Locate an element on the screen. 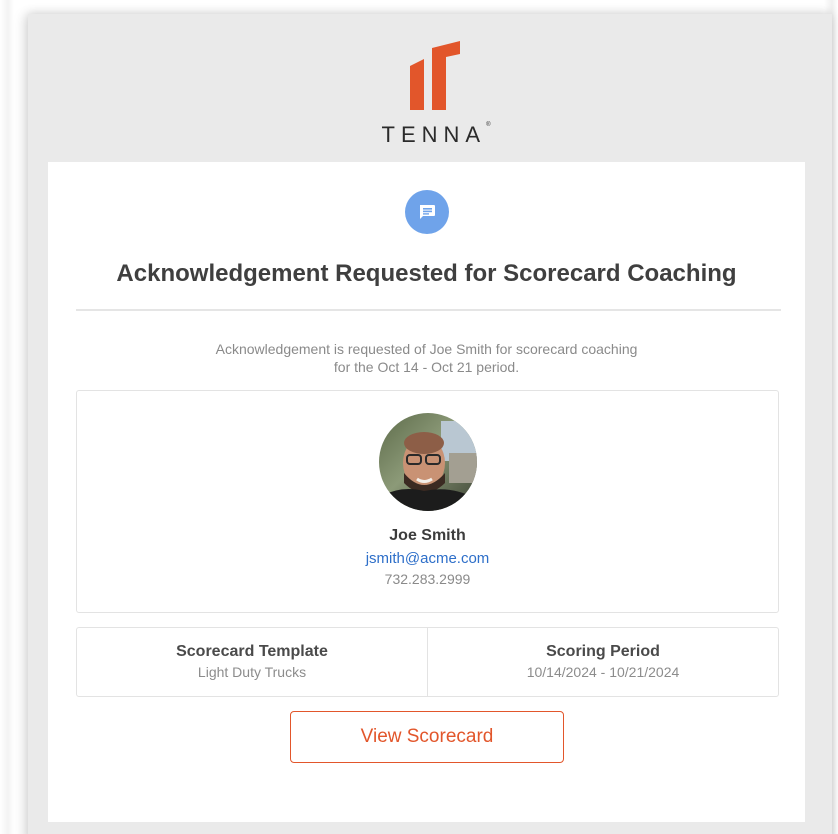  avatar is located at coordinates (428, 462).